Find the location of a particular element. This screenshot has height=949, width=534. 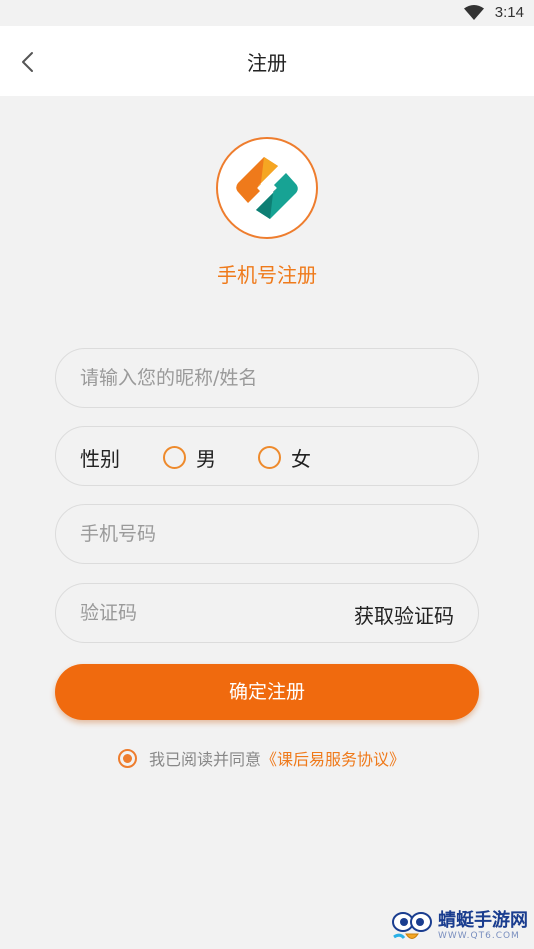

diamond-logo-icon is located at coordinates (267, 188).